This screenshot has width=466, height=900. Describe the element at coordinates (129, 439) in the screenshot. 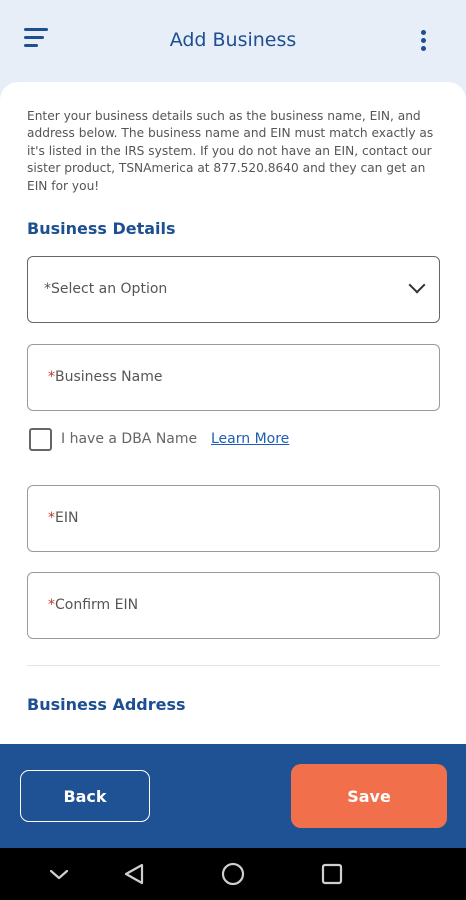

I see `dba-label: I have a DBA Name` at that location.